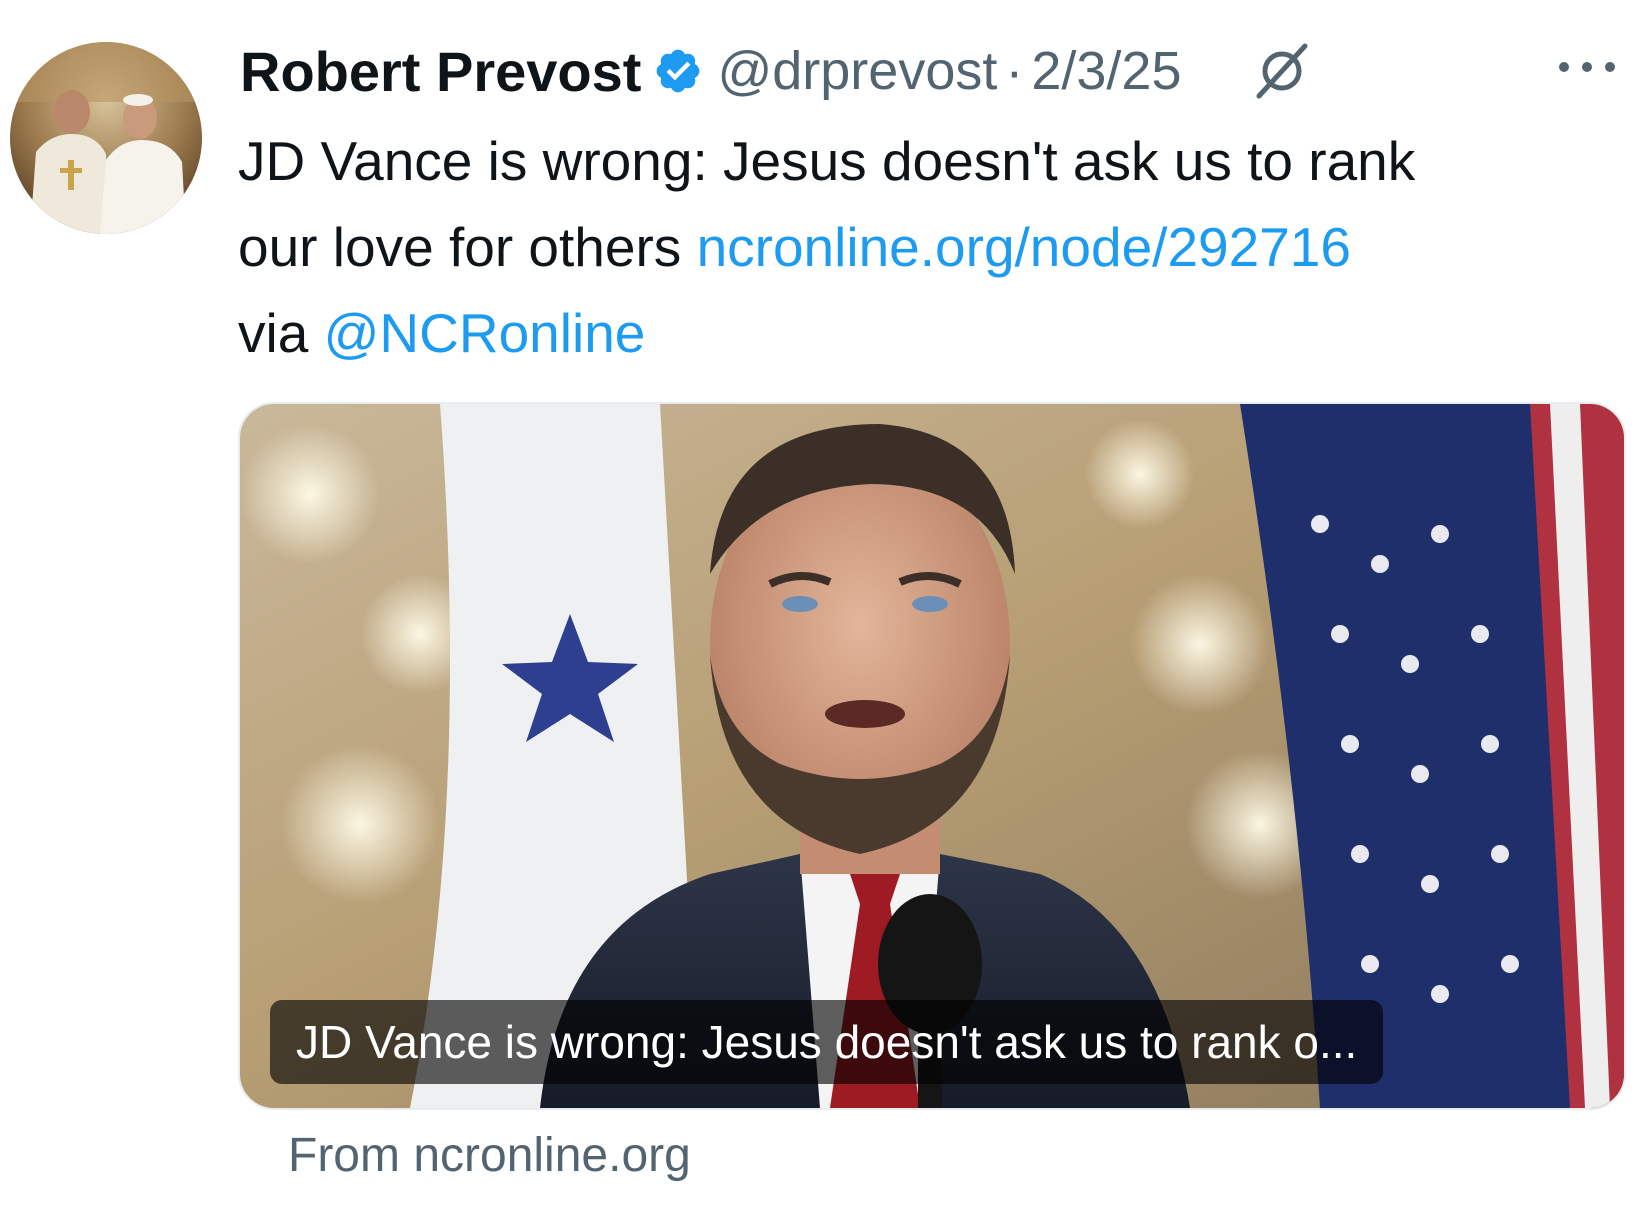 Image resolution: width=1634 pixels, height=1212 pixels. I want to click on tweet-date: 2/3/25, so click(1106, 71).